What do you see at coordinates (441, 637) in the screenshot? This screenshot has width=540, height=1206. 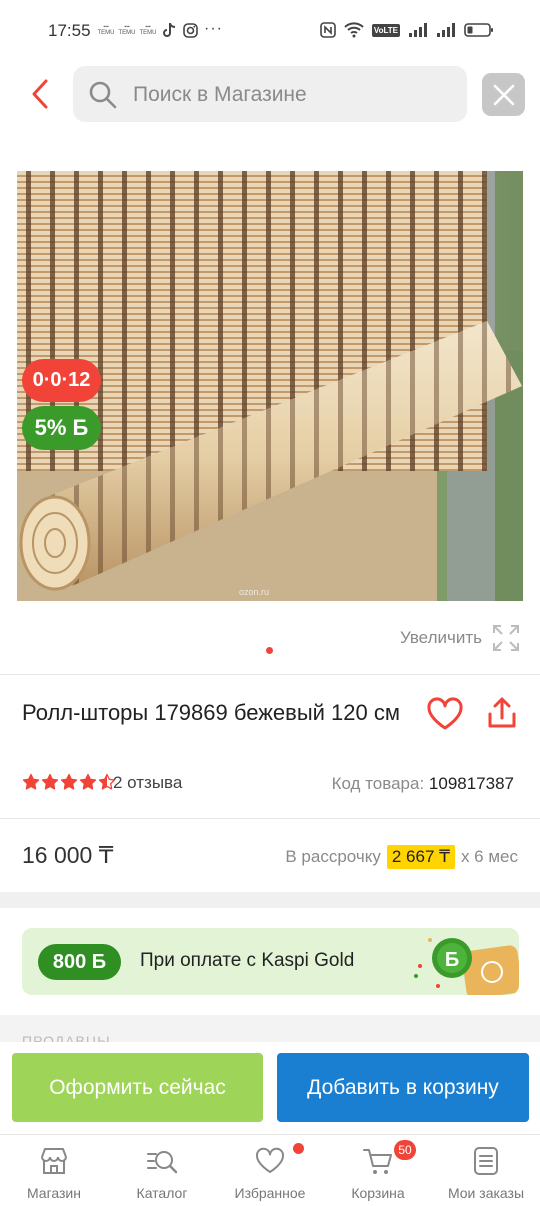 I see `zoom-label: Увеличить` at bounding box center [441, 637].